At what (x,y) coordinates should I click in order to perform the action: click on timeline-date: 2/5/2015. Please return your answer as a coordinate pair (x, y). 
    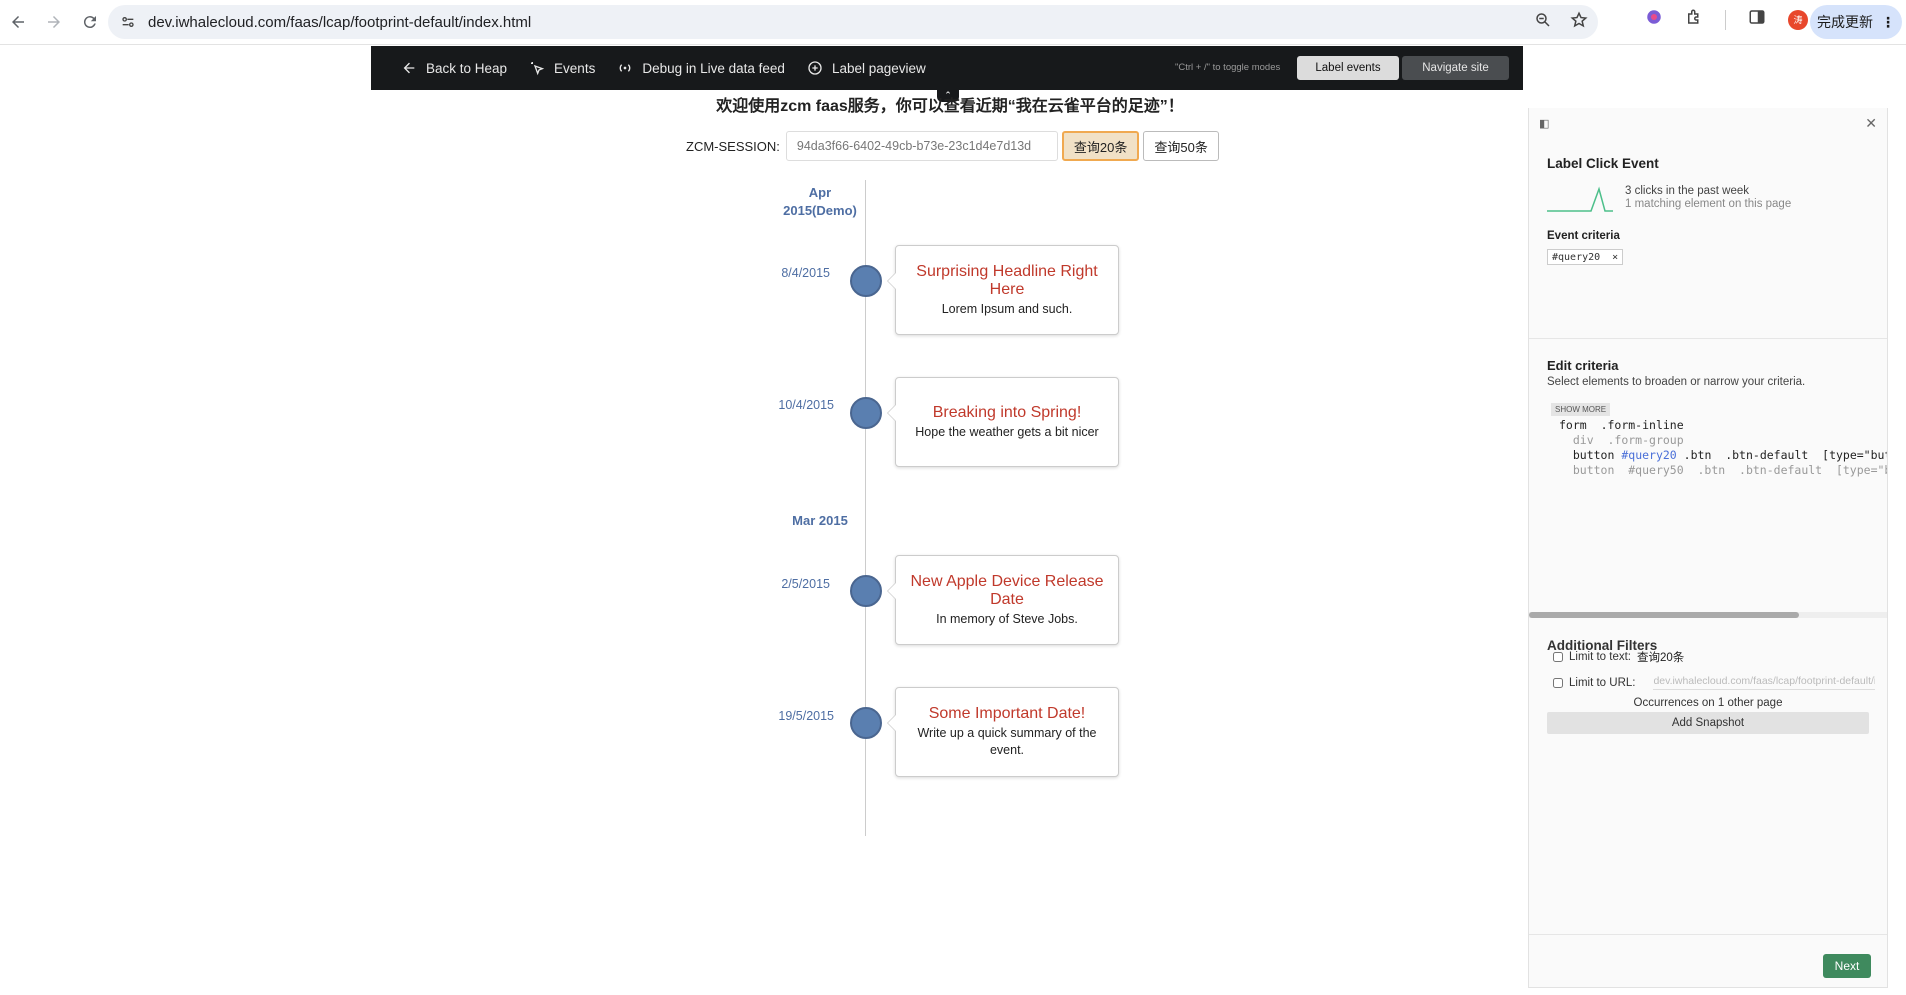
    Looking at the image, I should click on (805, 584).